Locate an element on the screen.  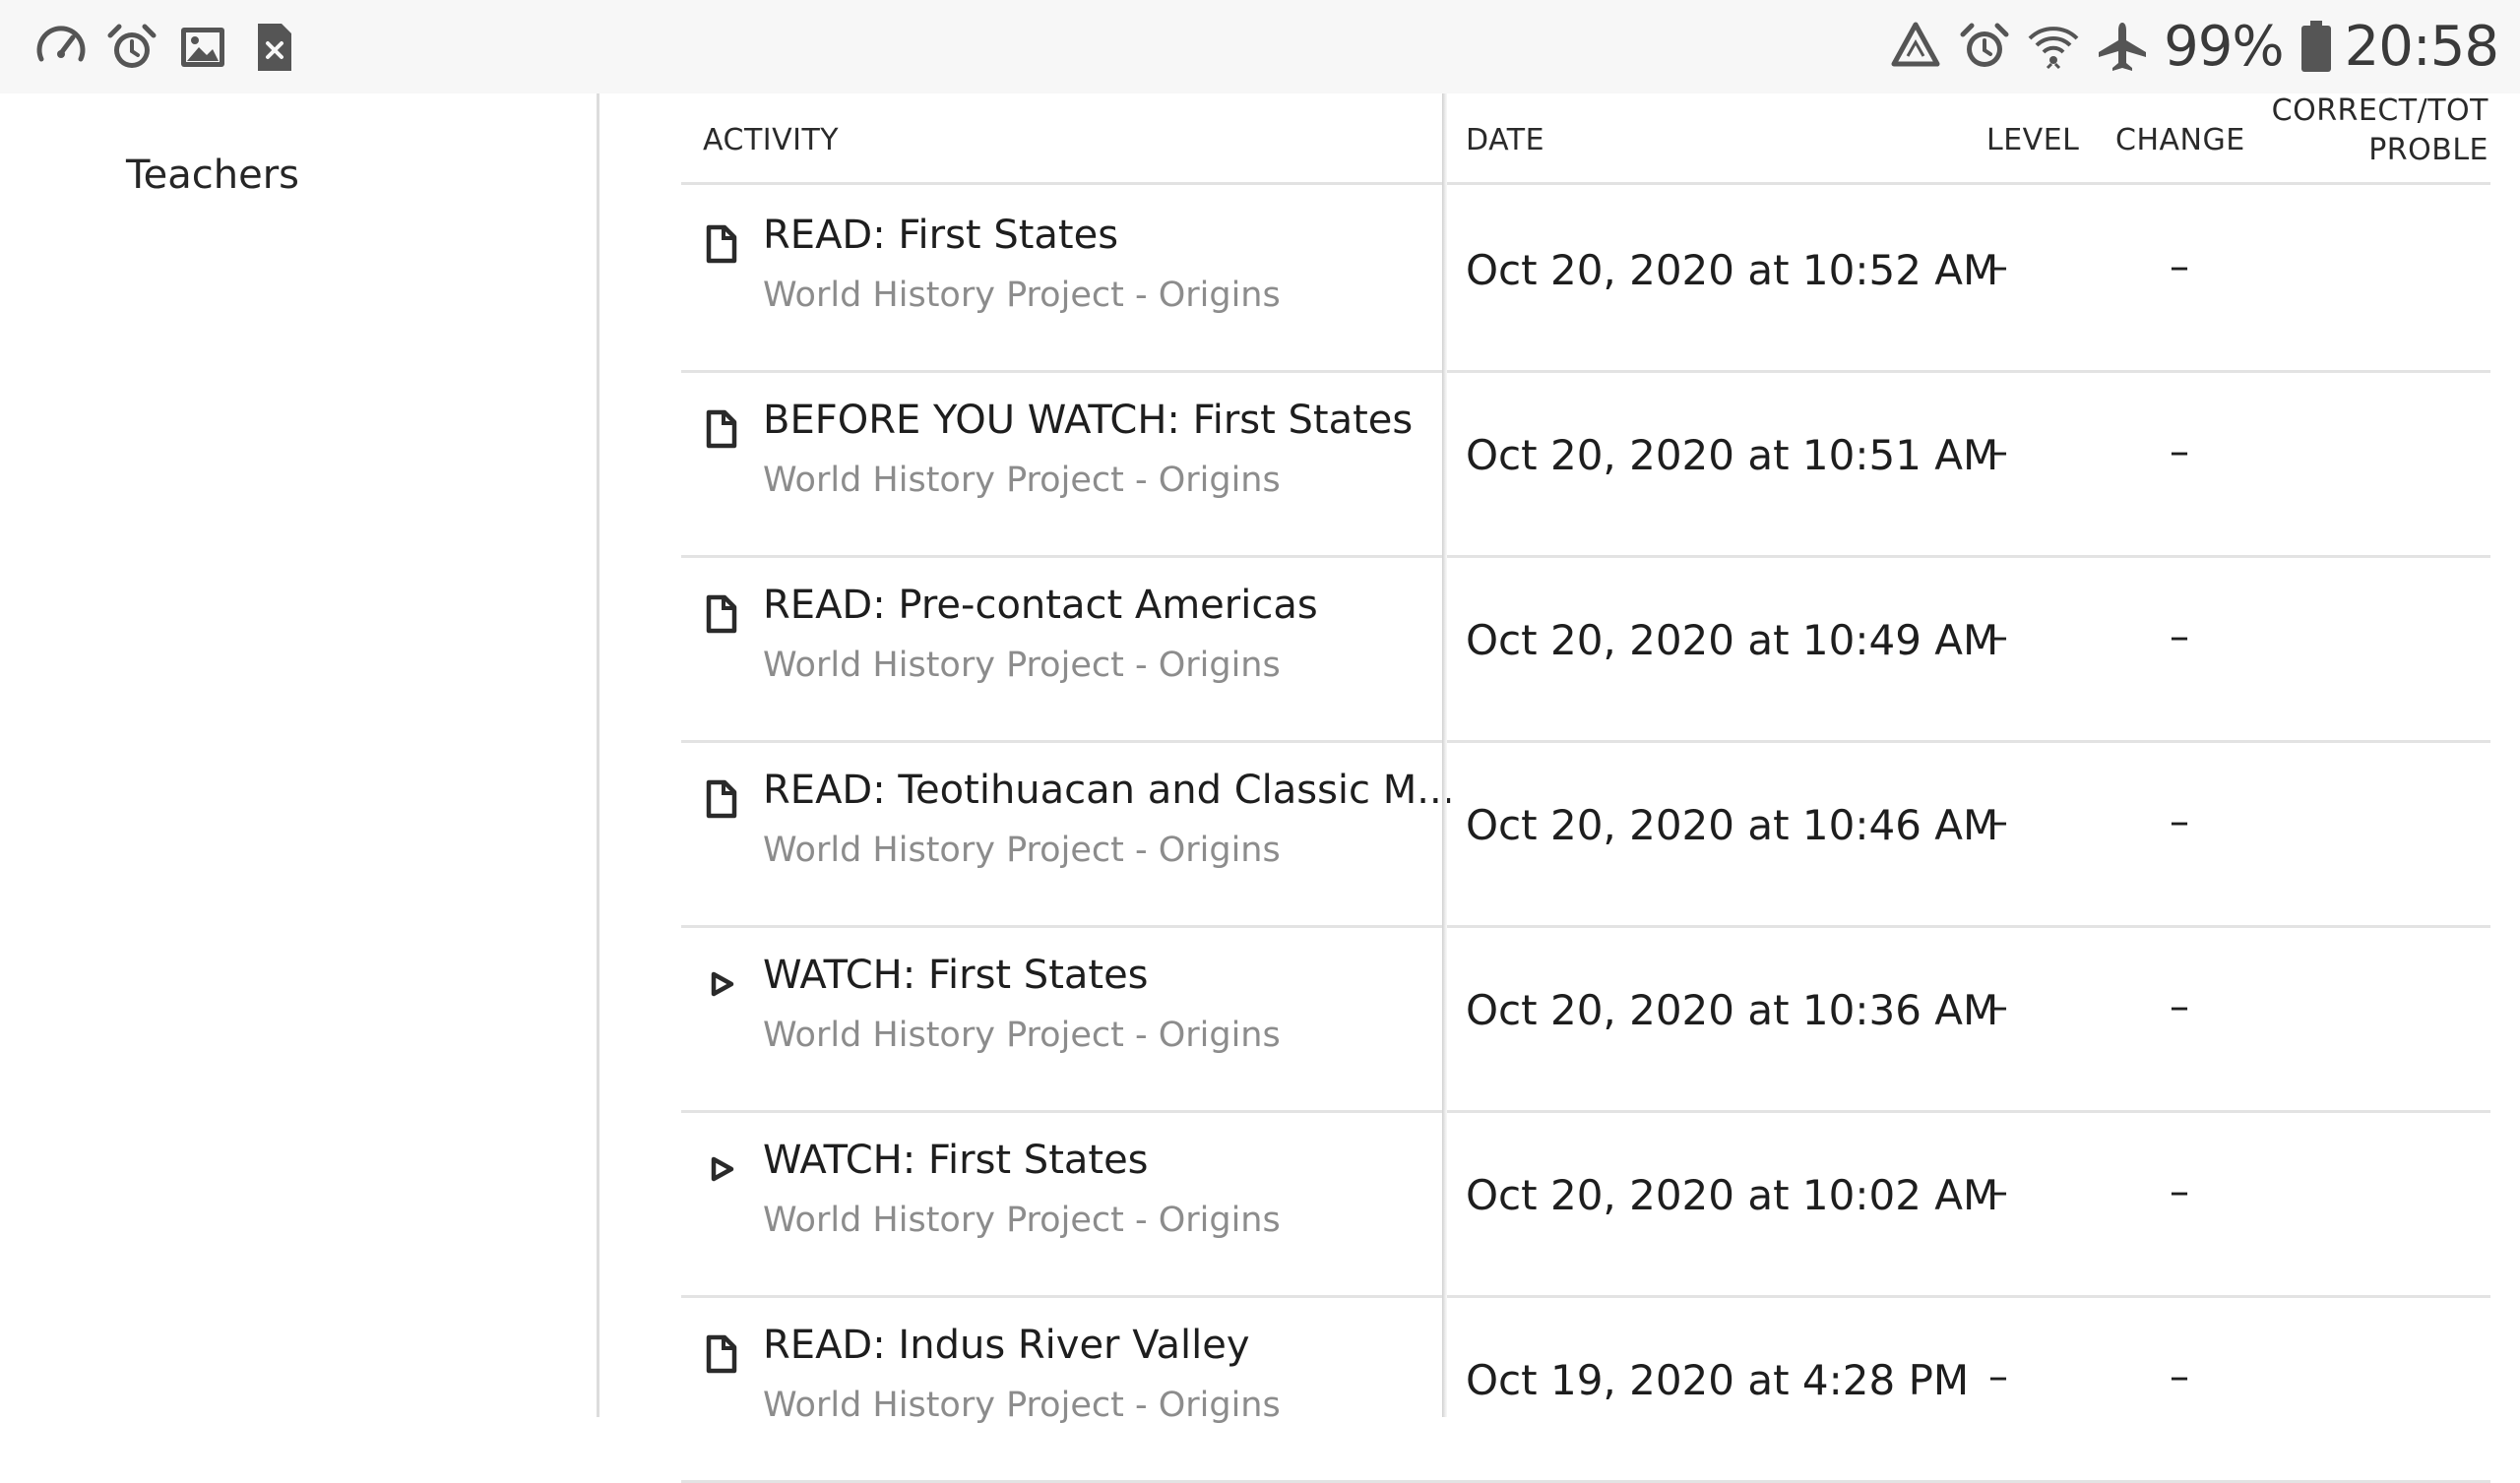
recycle-warning-icon is located at coordinates (1915, 44).